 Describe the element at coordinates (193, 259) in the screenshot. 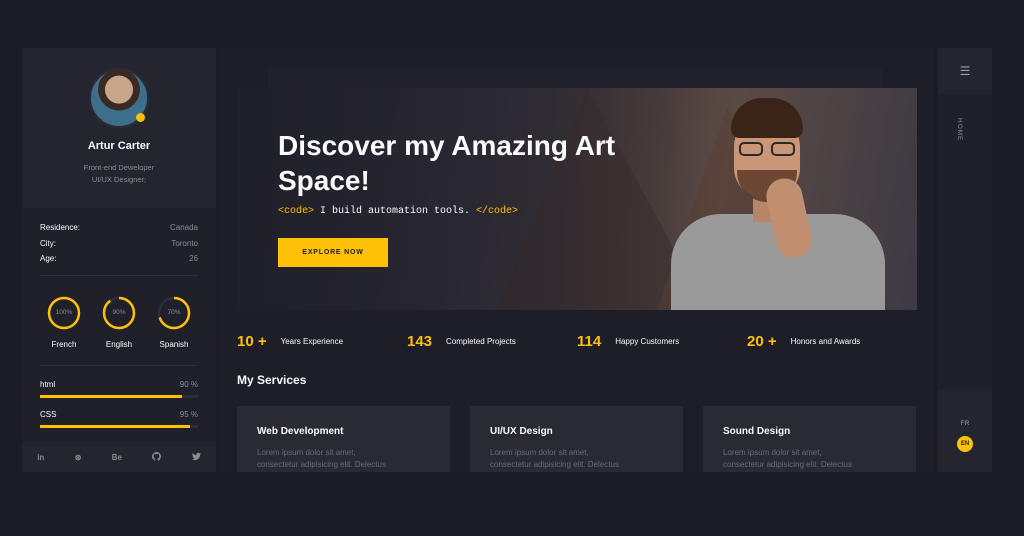

I see `info-value: 26` at that location.